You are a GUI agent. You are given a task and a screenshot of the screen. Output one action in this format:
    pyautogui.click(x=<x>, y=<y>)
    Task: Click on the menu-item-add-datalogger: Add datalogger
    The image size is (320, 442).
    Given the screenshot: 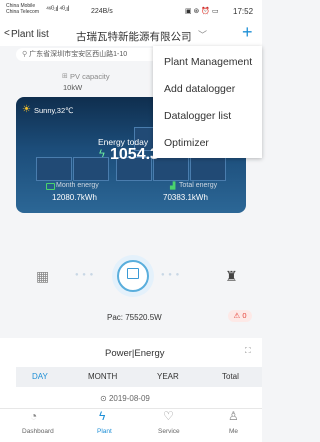 What is the action you would take?
    pyautogui.click(x=199, y=89)
    